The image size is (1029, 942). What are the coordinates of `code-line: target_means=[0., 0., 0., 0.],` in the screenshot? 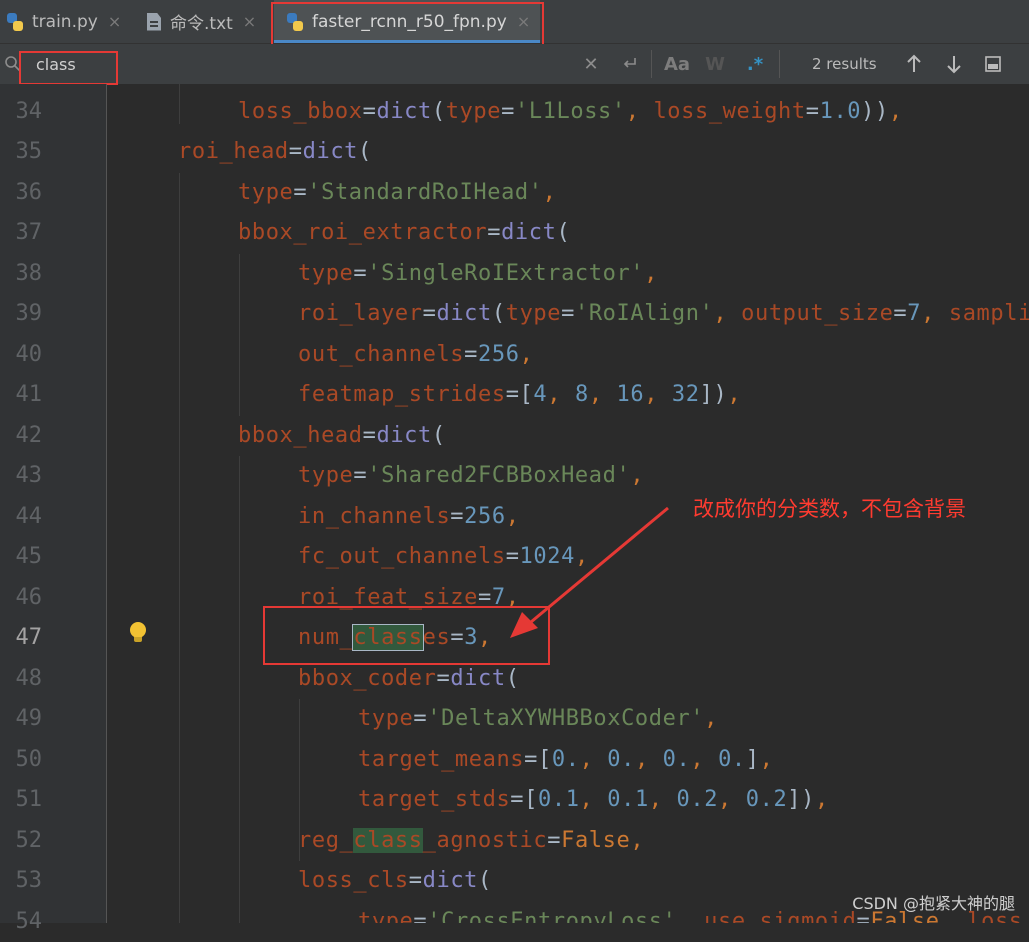 It's located at (566, 759).